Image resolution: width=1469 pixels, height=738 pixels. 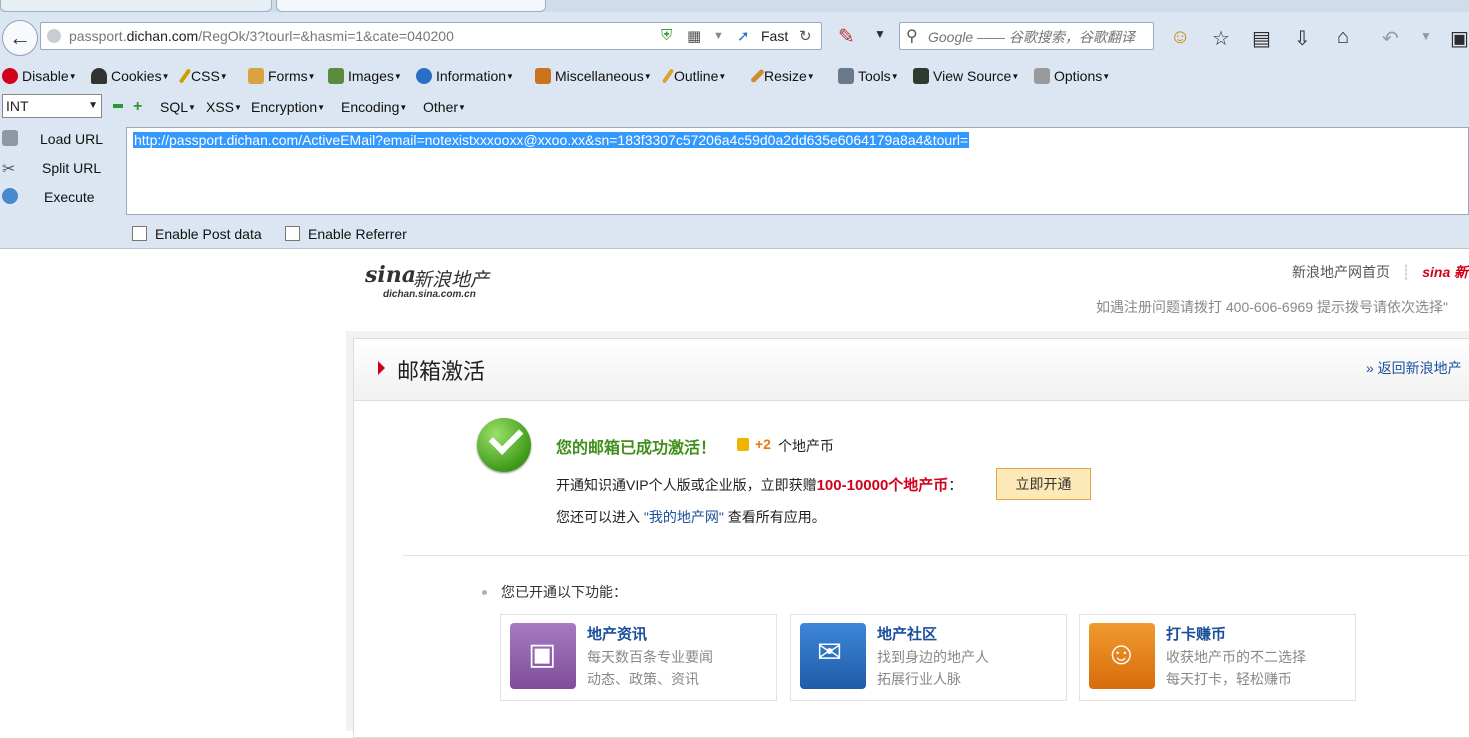 I want to click on feature-title: 地产资讯, so click(x=617, y=633).